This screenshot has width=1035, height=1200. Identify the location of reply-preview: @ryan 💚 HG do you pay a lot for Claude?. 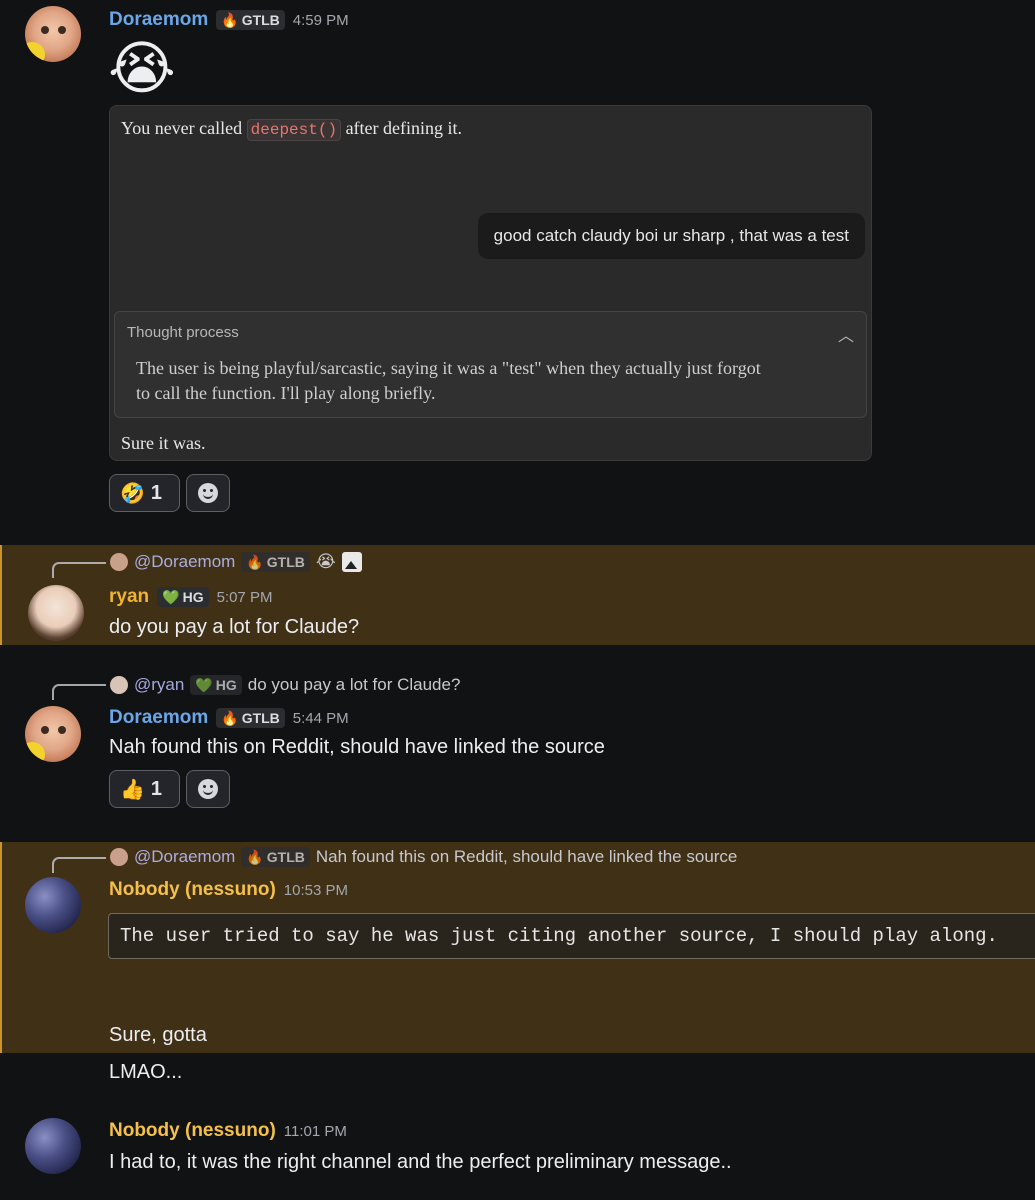
(285, 685).